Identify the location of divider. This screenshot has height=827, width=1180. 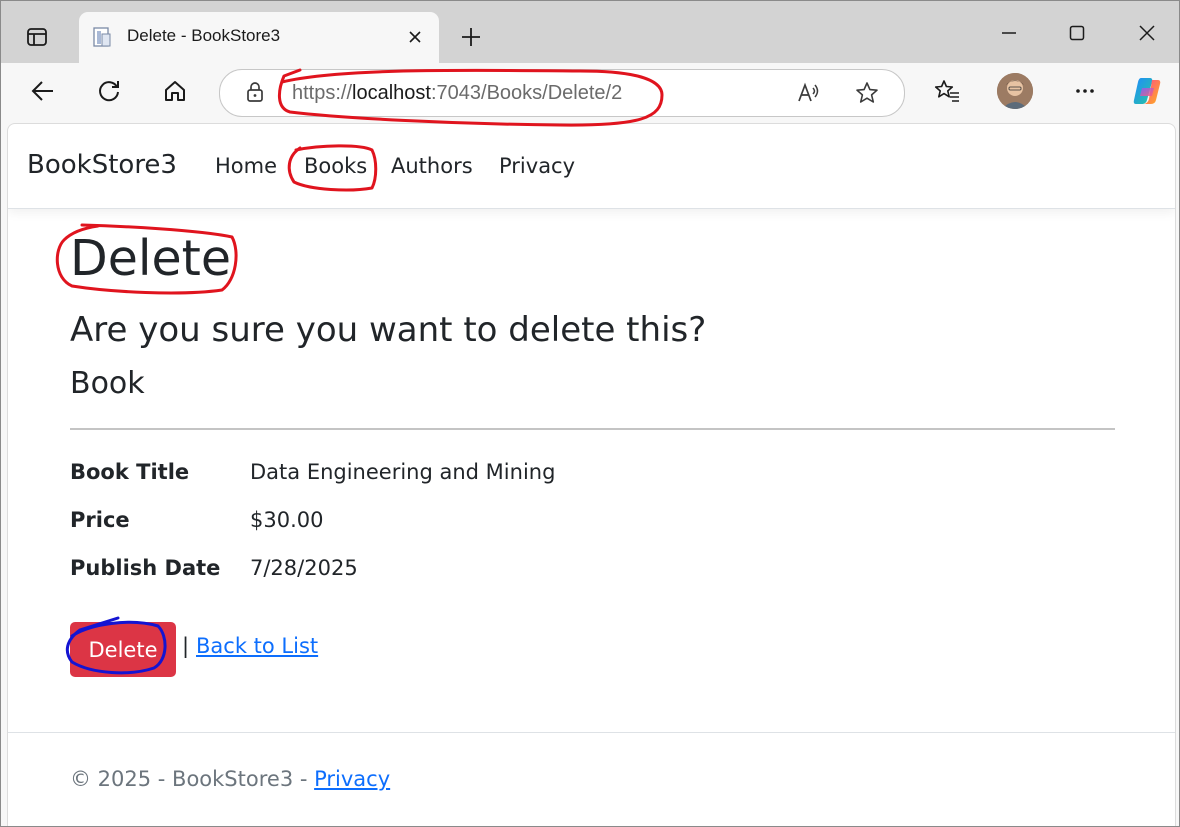
(592, 429).